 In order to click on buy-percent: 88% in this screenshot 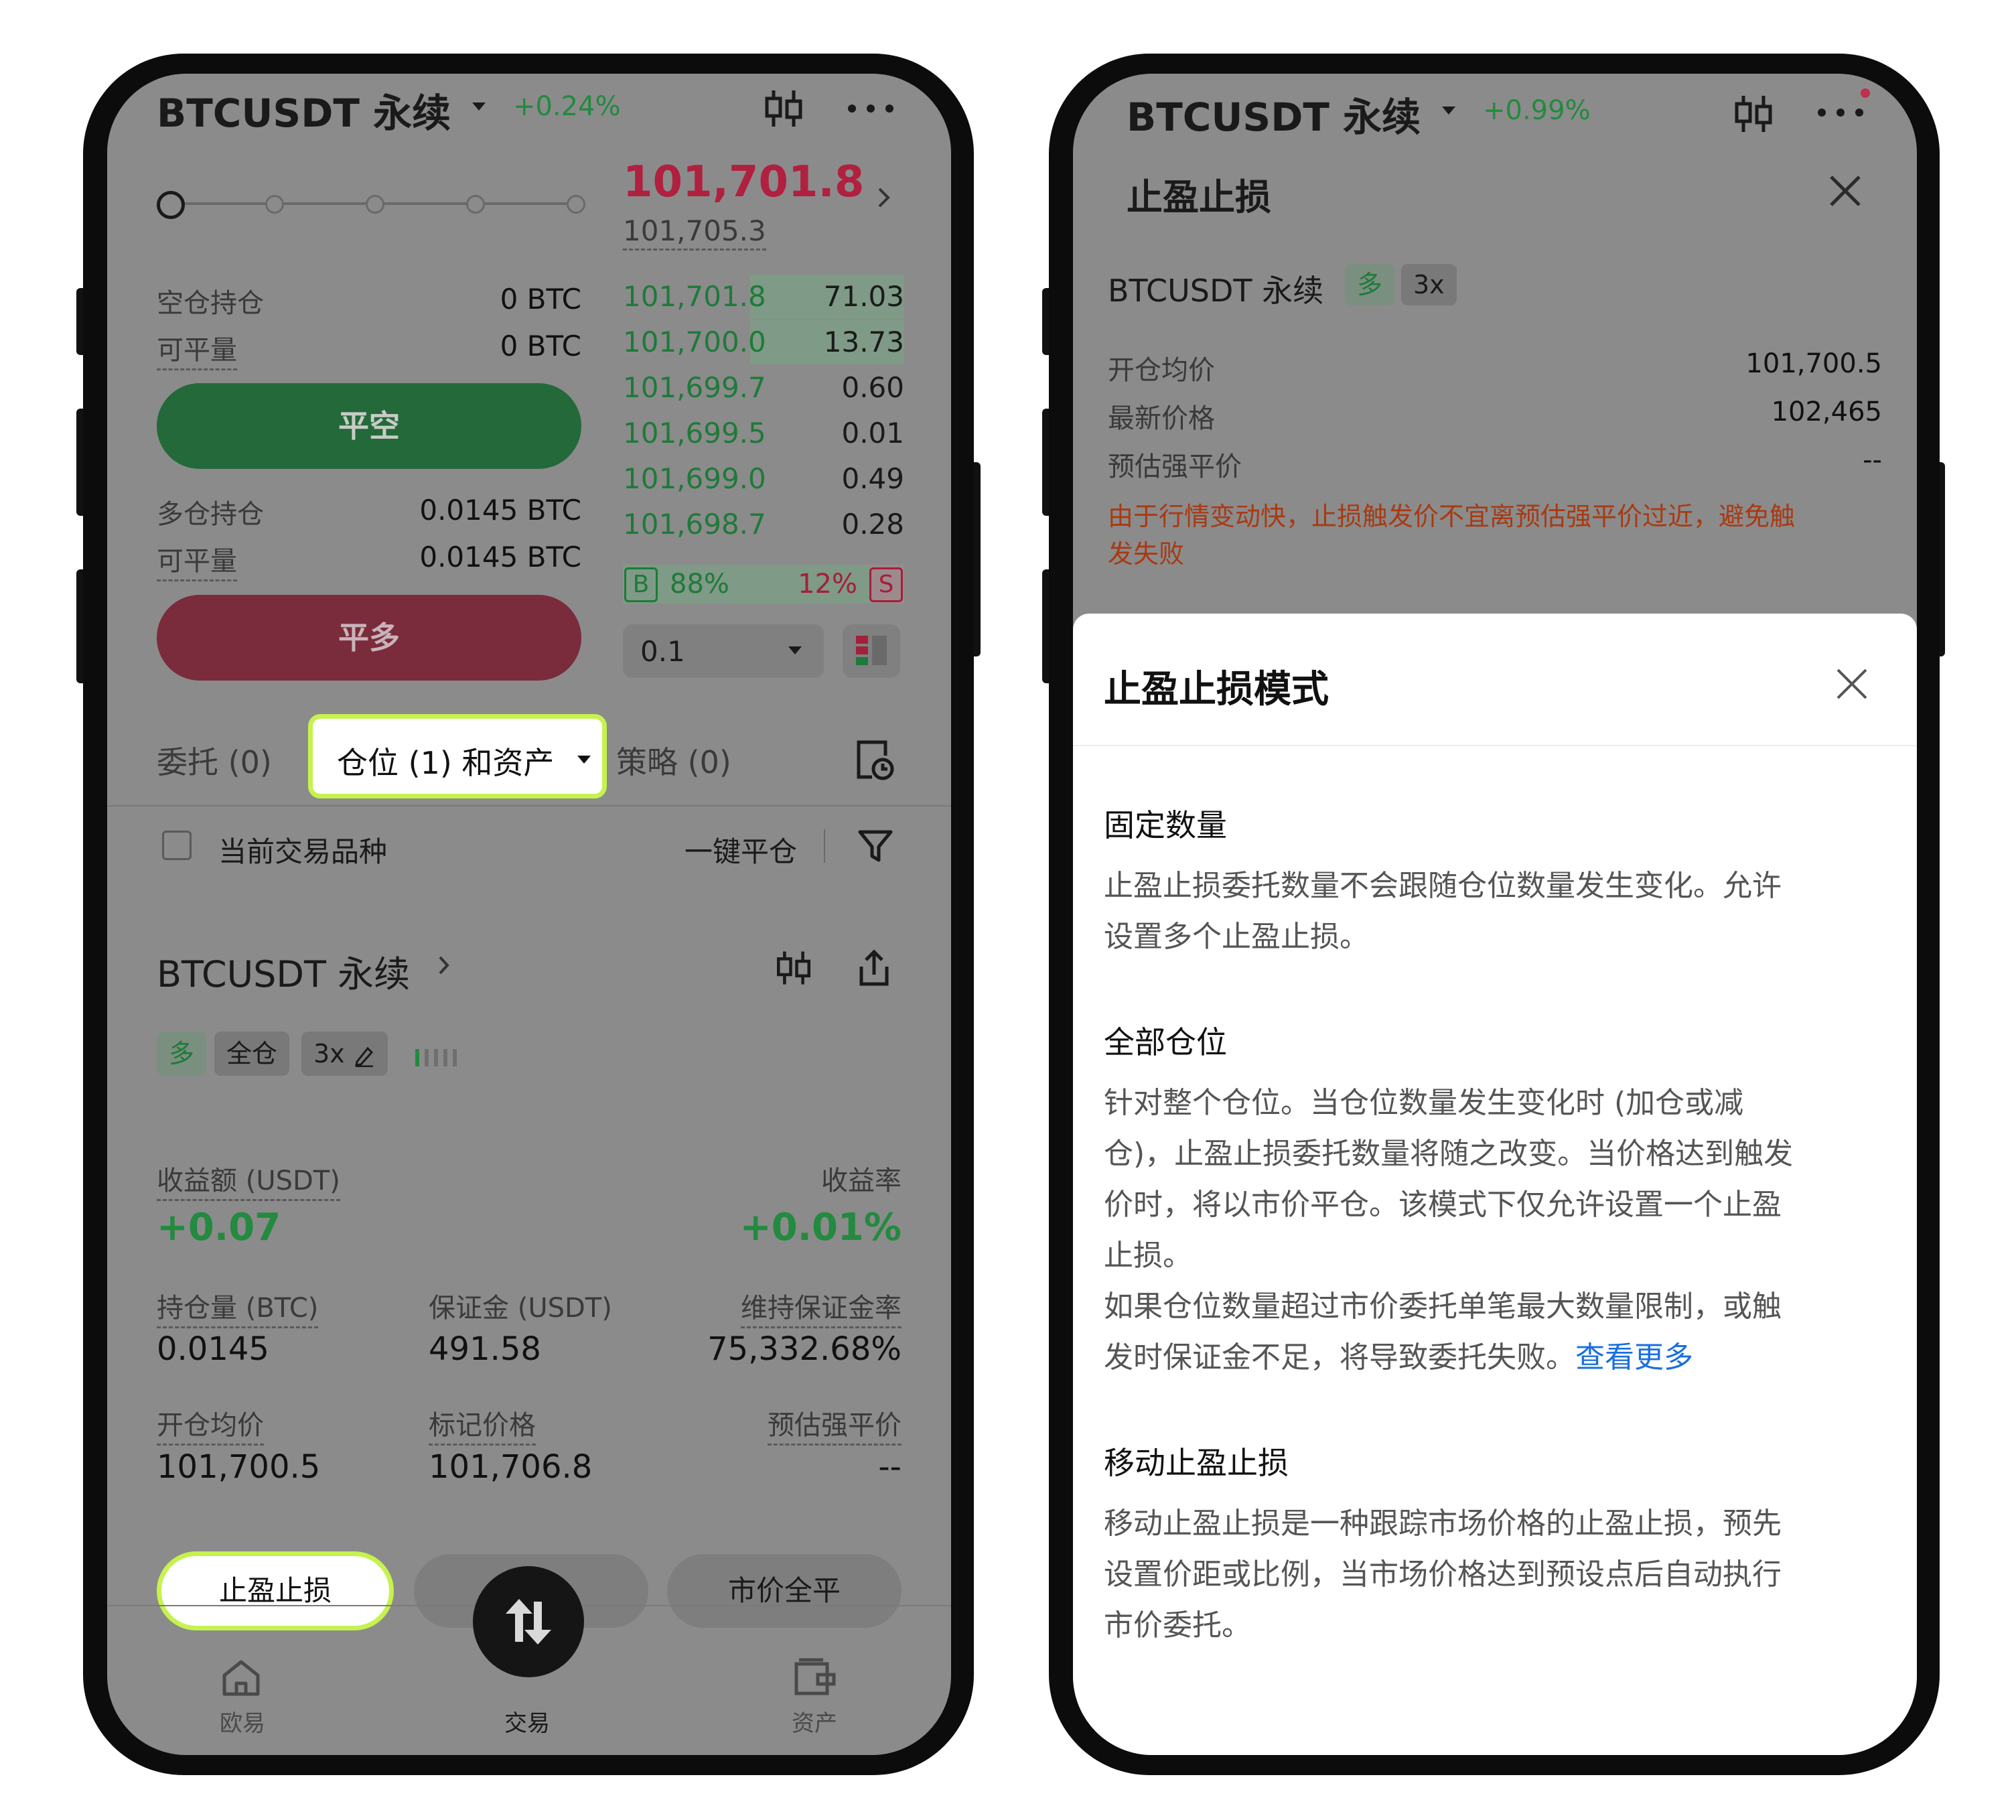, I will do `click(699, 585)`.